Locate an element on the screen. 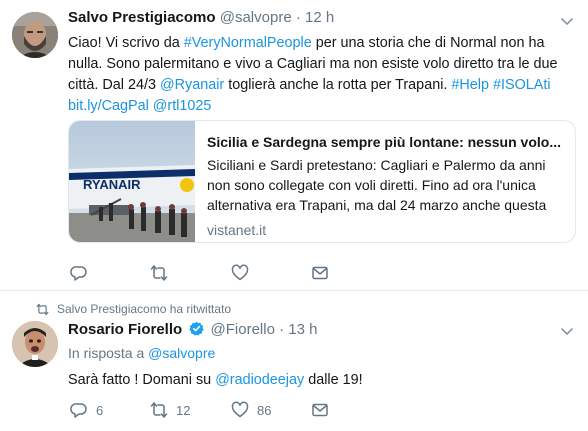 This screenshot has width=588, height=431. tweet-header: Salvo Prestigiacomo @salvopre · 12 h is located at coordinates (201, 17).